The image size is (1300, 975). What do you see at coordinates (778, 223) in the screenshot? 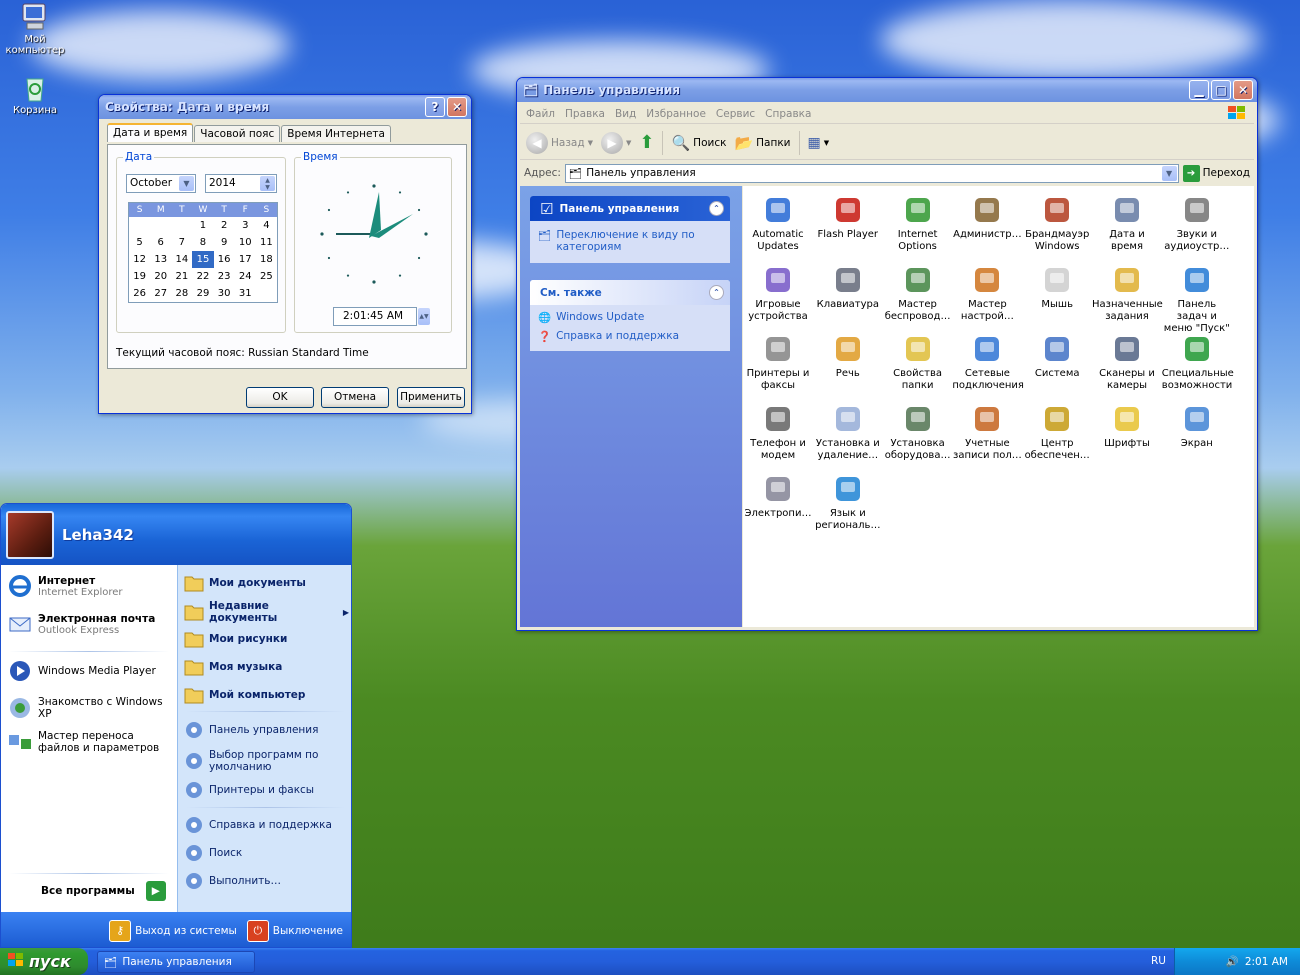
I see `control-panel-item: Automatic Updates` at bounding box center [778, 223].